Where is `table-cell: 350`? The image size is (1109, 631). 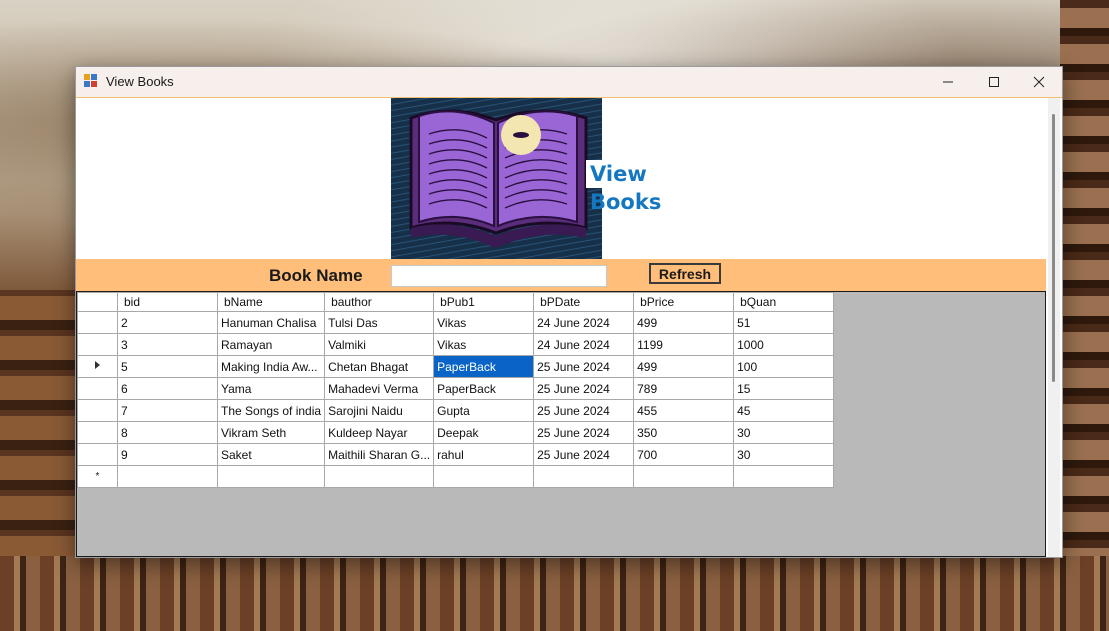
table-cell: 350 is located at coordinates (684, 432).